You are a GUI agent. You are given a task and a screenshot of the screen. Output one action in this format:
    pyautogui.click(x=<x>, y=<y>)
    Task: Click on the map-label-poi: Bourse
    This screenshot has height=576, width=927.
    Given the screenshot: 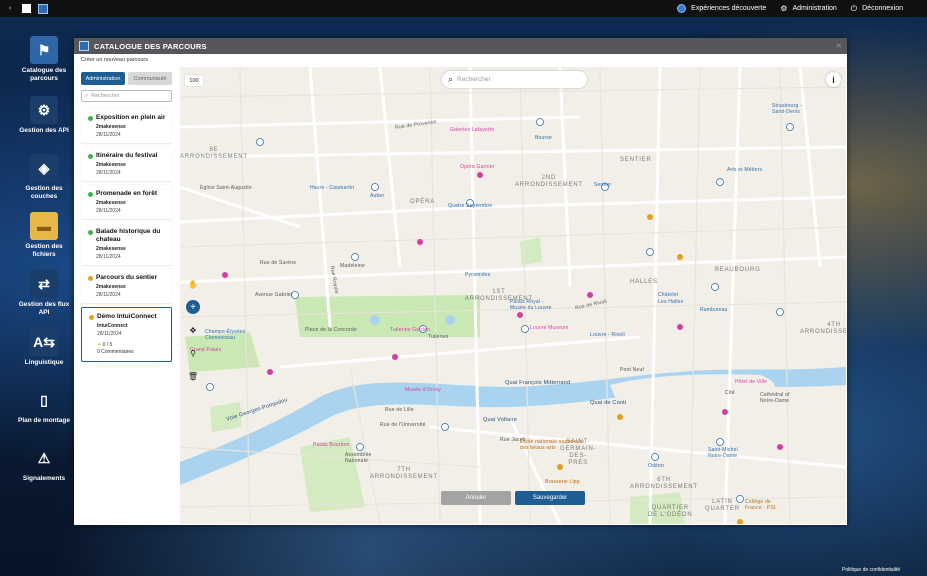 What is the action you would take?
    pyautogui.click(x=544, y=138)
    